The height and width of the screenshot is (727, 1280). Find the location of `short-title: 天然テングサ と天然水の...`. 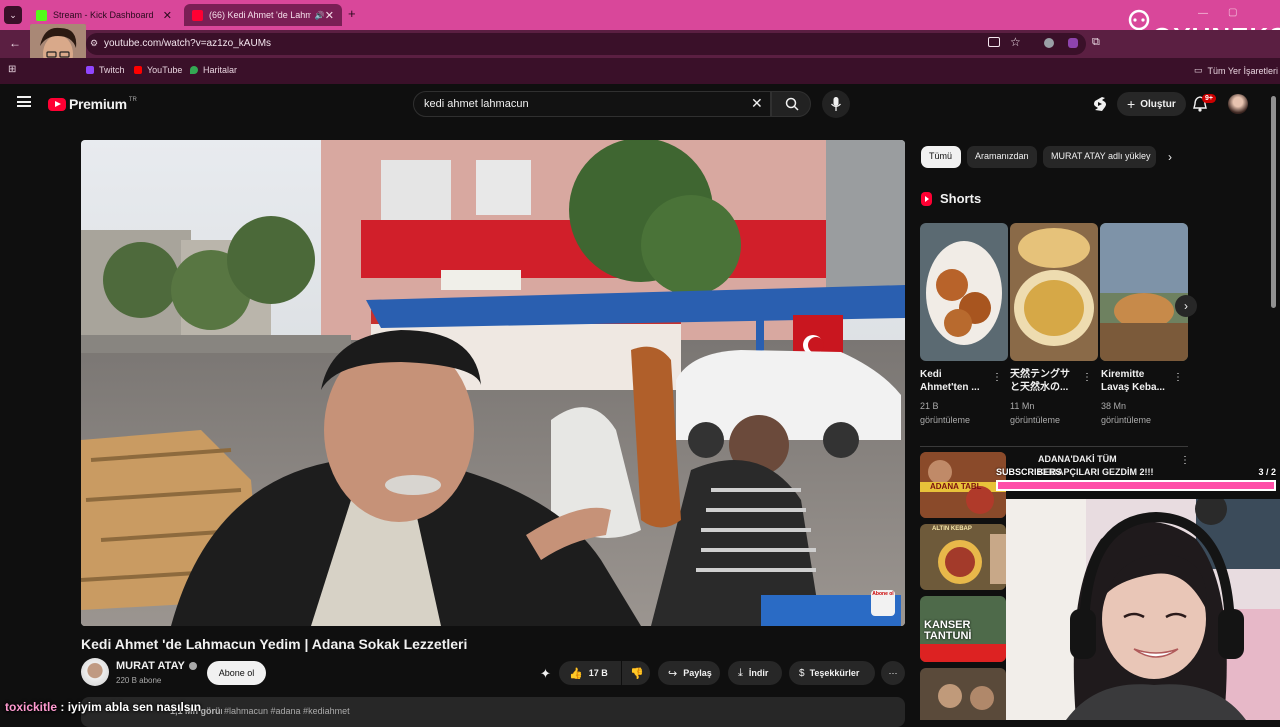

short-title: 天然テングサ と天然水の... is located at coordinates (1040, 381).